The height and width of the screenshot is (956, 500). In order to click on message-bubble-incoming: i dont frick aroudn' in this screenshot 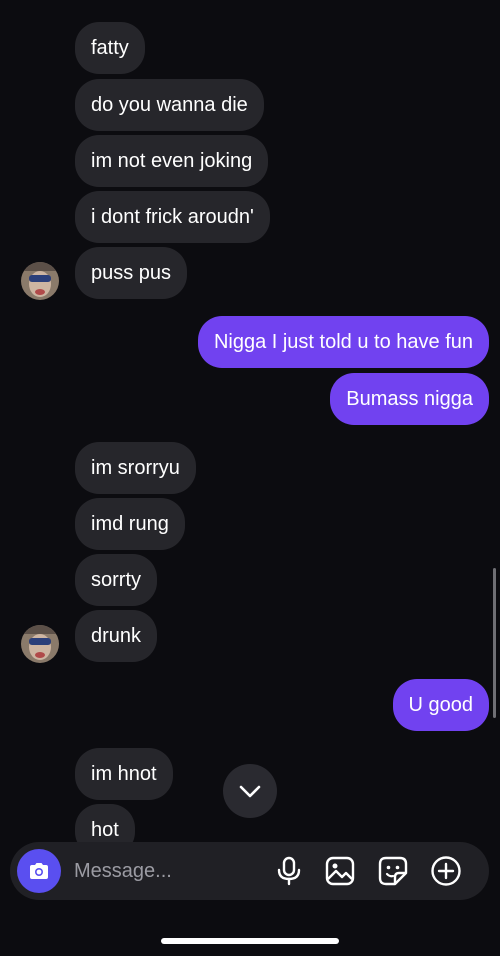, I will do `click(172, 217)`.